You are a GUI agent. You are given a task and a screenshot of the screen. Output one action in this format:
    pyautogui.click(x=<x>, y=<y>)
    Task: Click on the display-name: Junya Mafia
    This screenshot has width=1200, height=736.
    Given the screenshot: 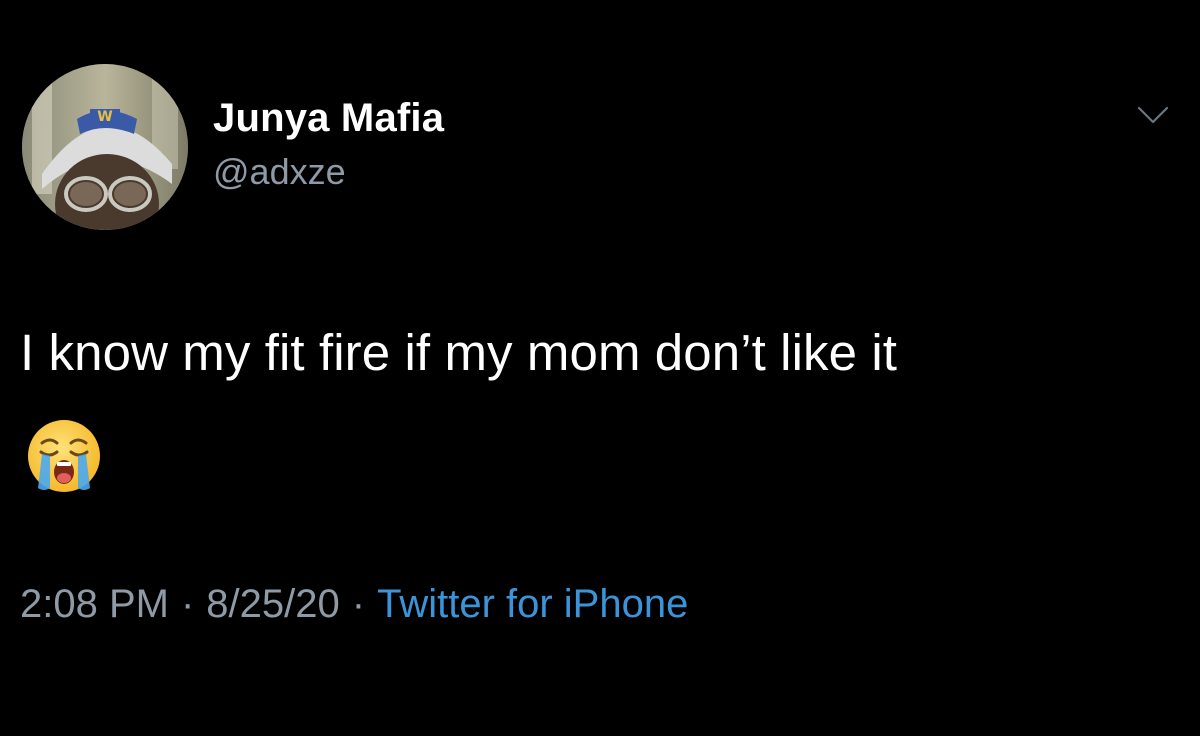 What is the action you would take?
    pyautogui.click(x=328, y=118)
    